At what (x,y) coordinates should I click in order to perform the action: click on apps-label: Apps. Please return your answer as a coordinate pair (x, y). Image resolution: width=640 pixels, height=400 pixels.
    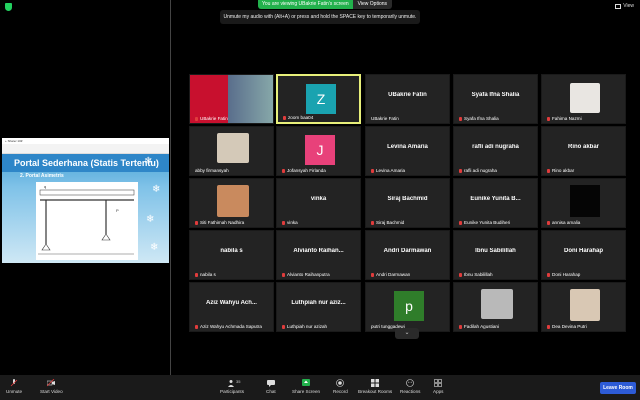
    Looking at the image, I should click on (438, 391).